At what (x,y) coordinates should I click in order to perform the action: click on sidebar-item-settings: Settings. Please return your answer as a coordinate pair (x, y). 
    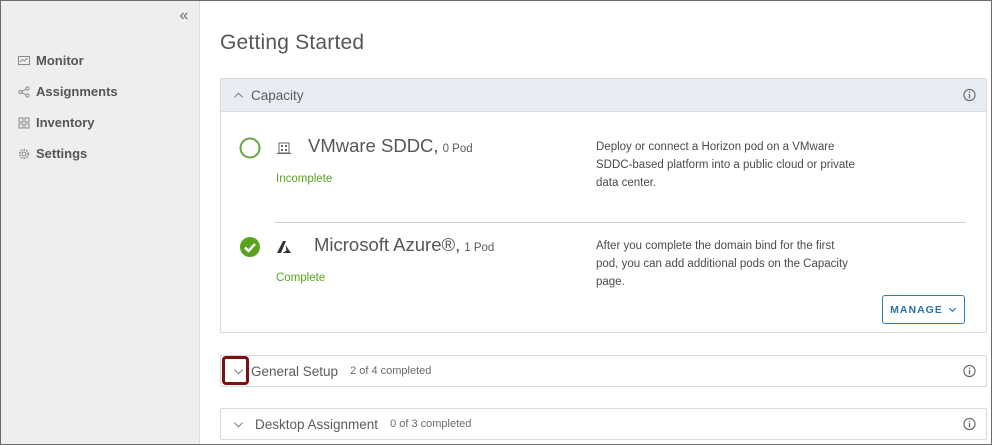
    Looking at the image, I should click on (100, 153).